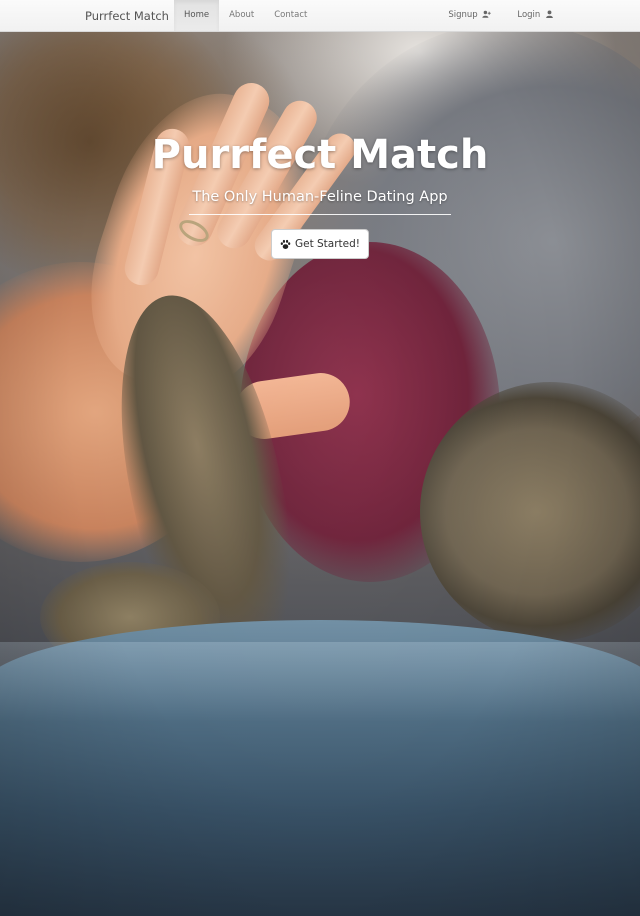 This screenshot has height=916, width=640. What do you see at coordinates (320, 155) in the screenshot?
I see `hero-title: Purrfect Match` at bounding box center [320, 155].